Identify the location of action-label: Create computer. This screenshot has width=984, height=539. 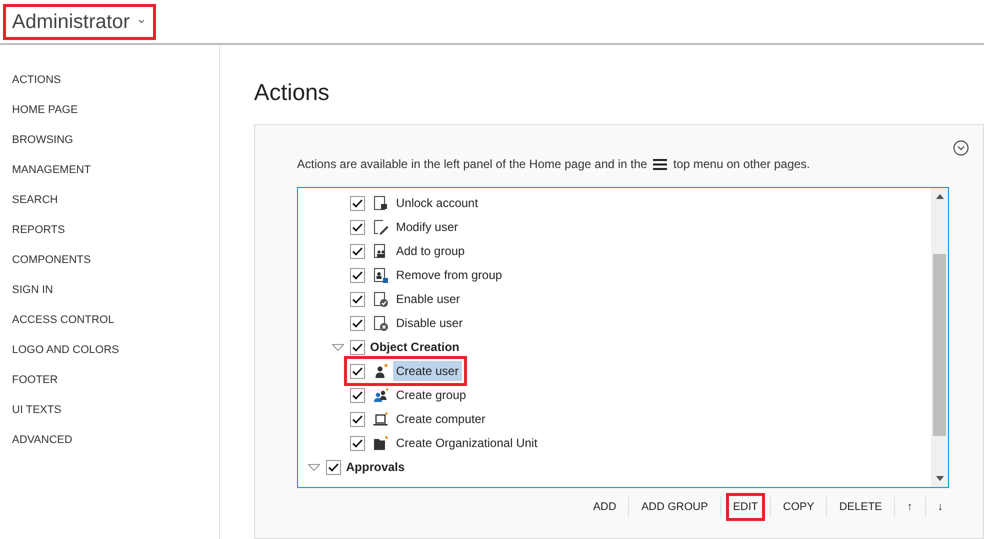
(440, 419).